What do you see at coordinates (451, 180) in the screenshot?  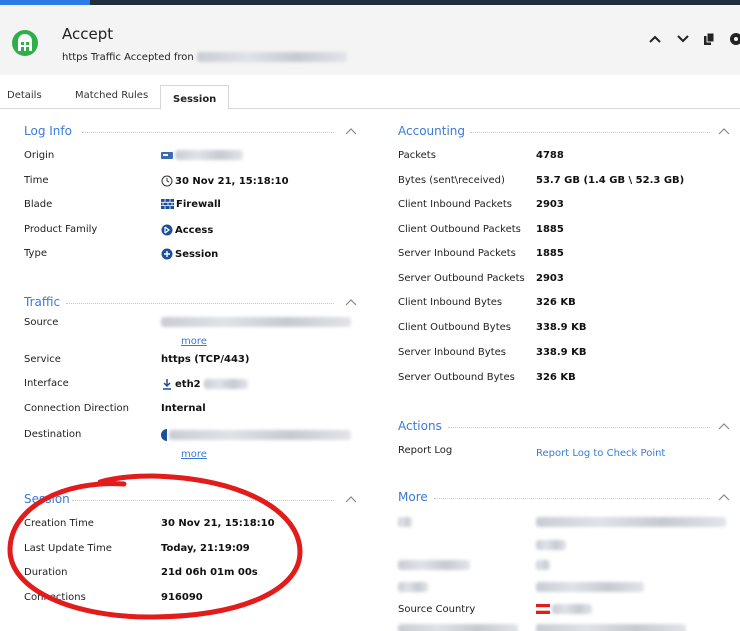 I see `bytes-label: Bytes (sent\received)` at bounding box center [451, 180].